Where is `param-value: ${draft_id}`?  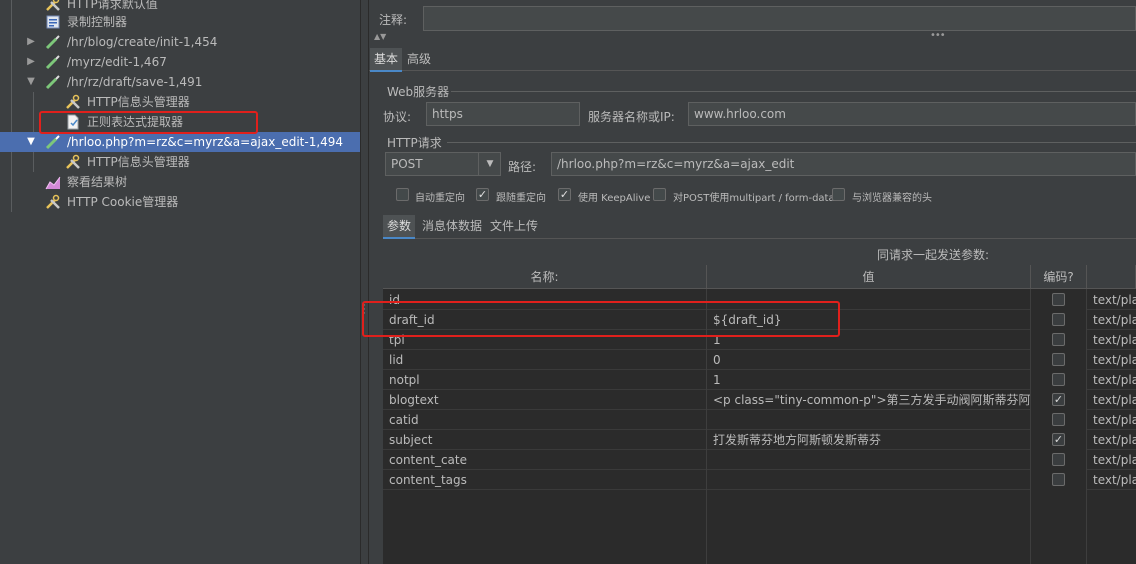
param-value: ${draft_id} is located at coordinates (868, 320).